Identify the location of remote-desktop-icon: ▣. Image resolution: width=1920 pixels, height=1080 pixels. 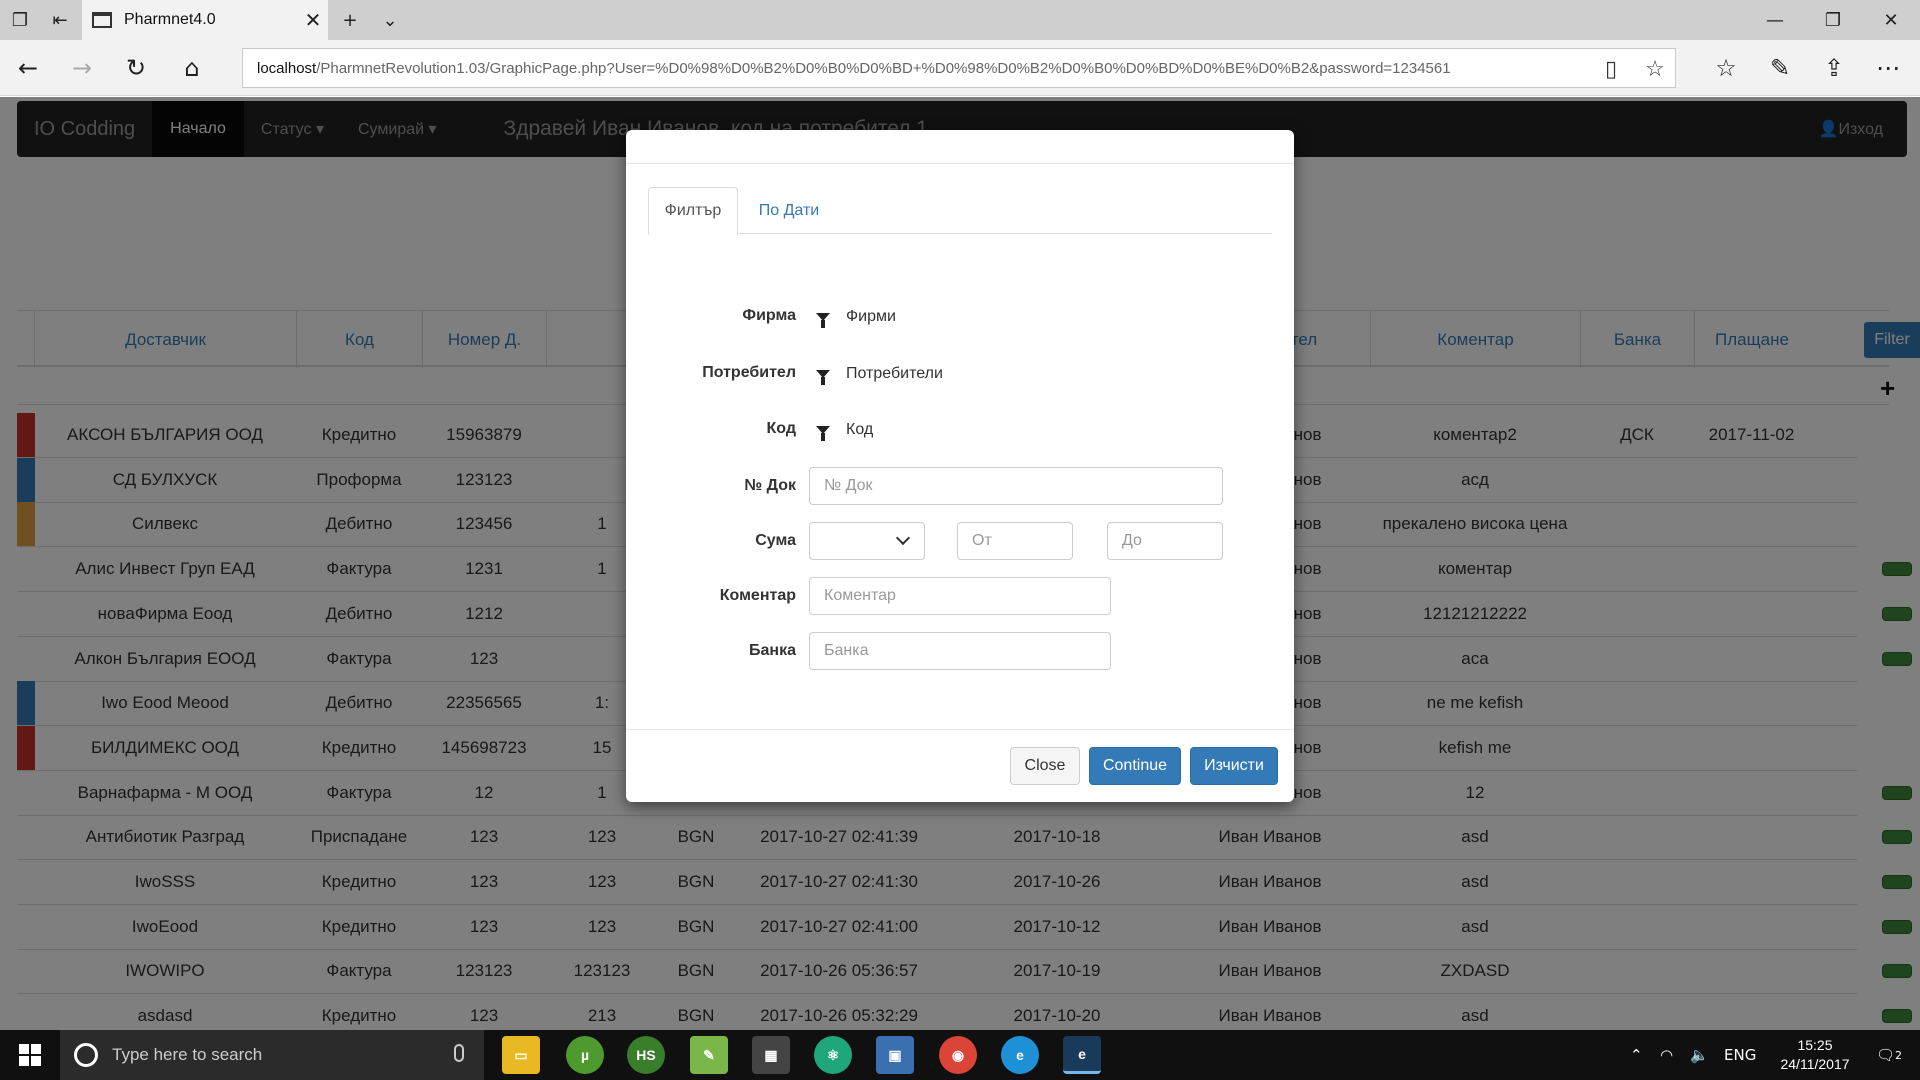
(895, 1055).